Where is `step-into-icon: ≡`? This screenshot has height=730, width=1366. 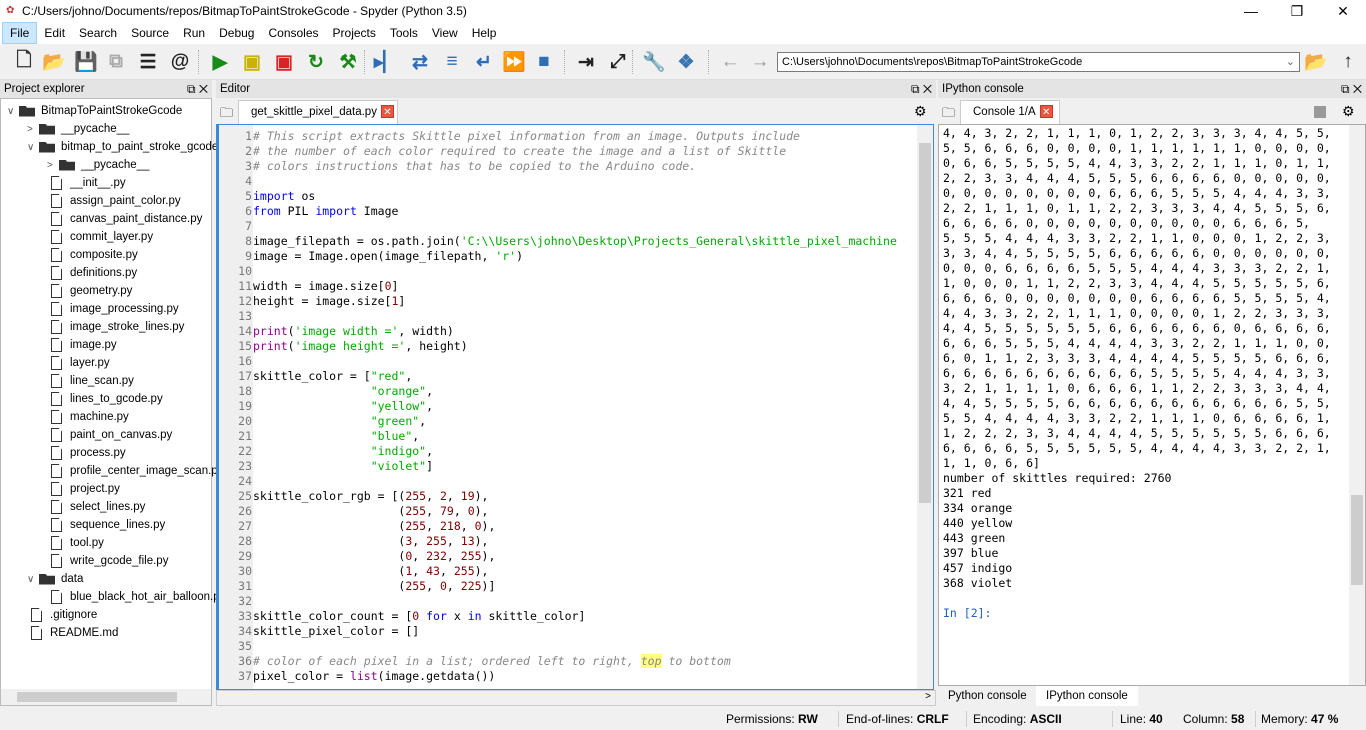 step-into-icon: ≡ is located at coordinates (452, 62).